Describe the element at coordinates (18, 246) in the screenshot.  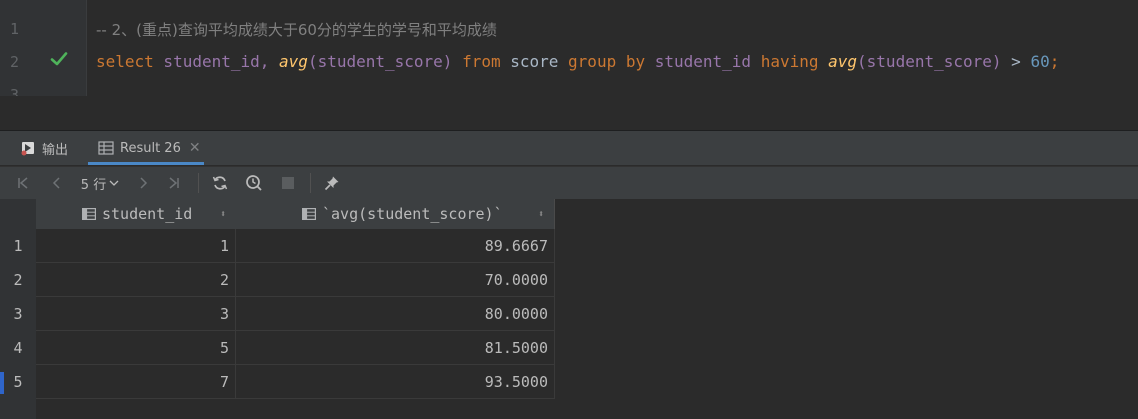
I see `row-number: 1` at that location.